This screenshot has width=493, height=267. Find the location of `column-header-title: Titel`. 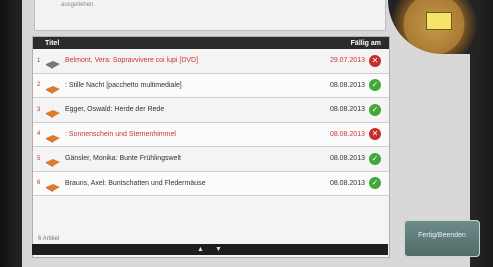

column-header-title: Titel is located at coordinates (52, 43).